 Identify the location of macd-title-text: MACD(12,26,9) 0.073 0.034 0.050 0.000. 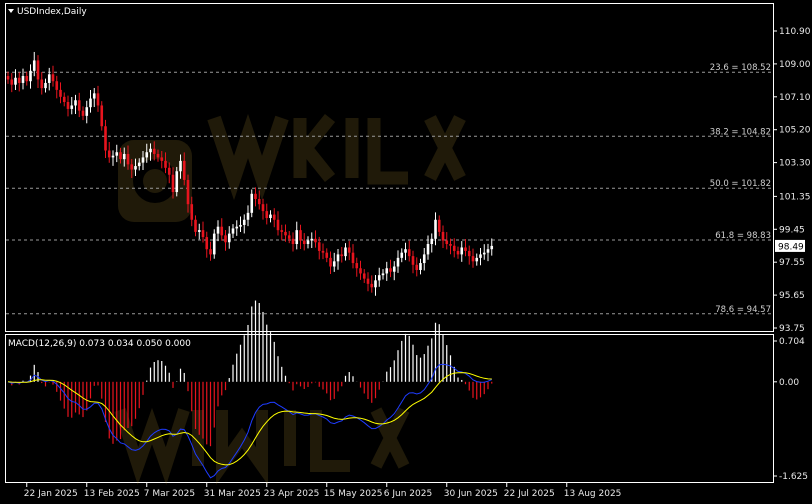
(99, 344).